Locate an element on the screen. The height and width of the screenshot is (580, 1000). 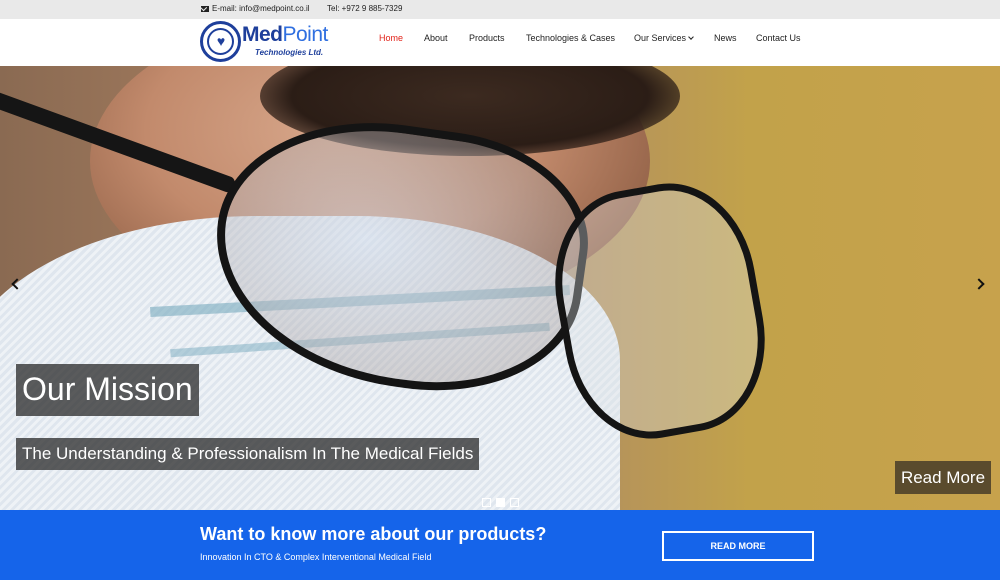
nav-home: Home is located at coordinates (391, 38).